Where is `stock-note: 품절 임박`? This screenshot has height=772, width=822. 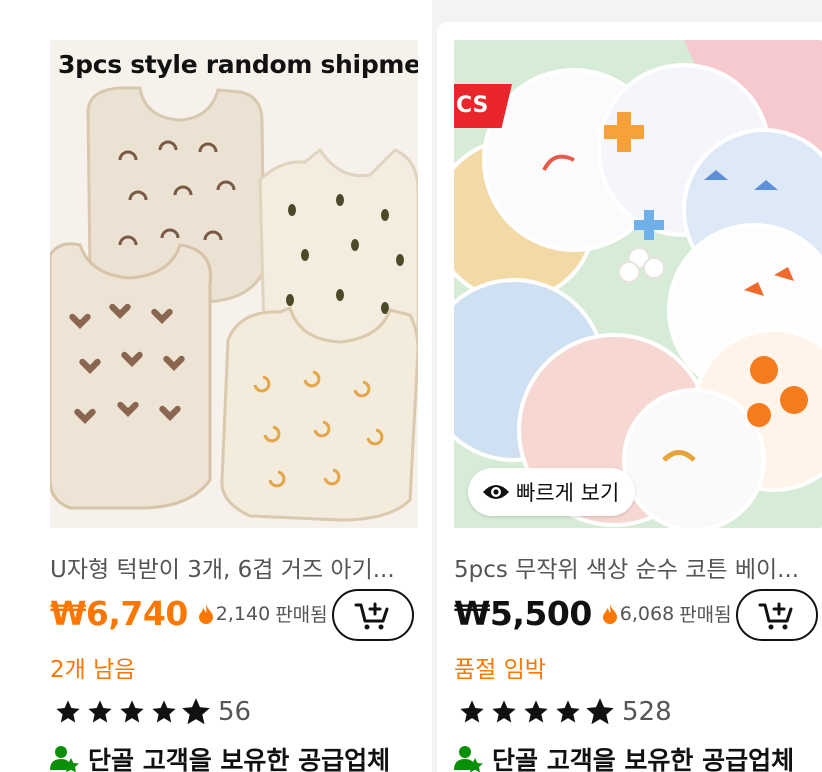
stock-note: 품절 임박 is located at coordinates (500, 670).